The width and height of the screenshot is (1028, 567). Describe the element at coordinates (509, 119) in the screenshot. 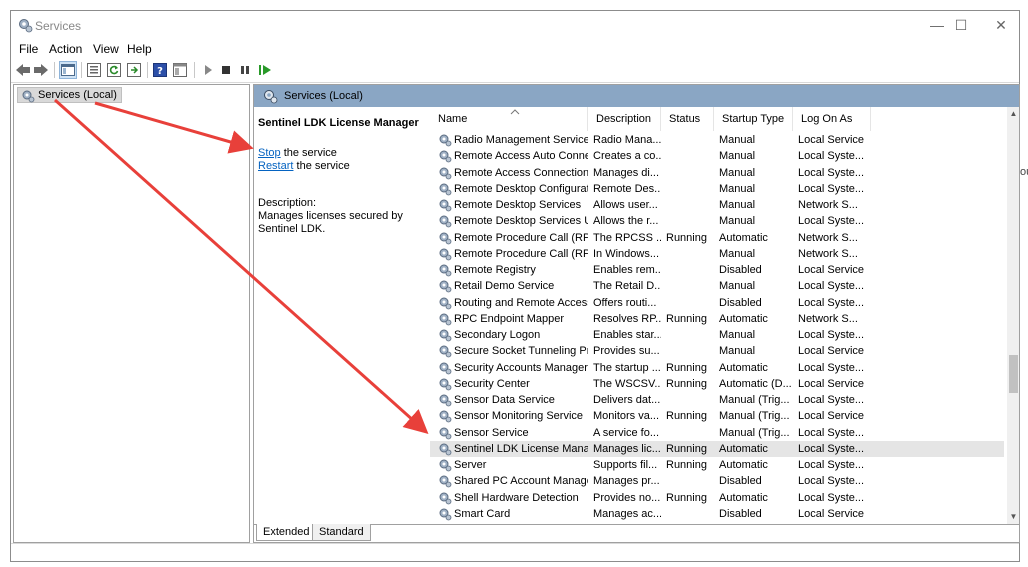

I see `column-name: Name` at that location.